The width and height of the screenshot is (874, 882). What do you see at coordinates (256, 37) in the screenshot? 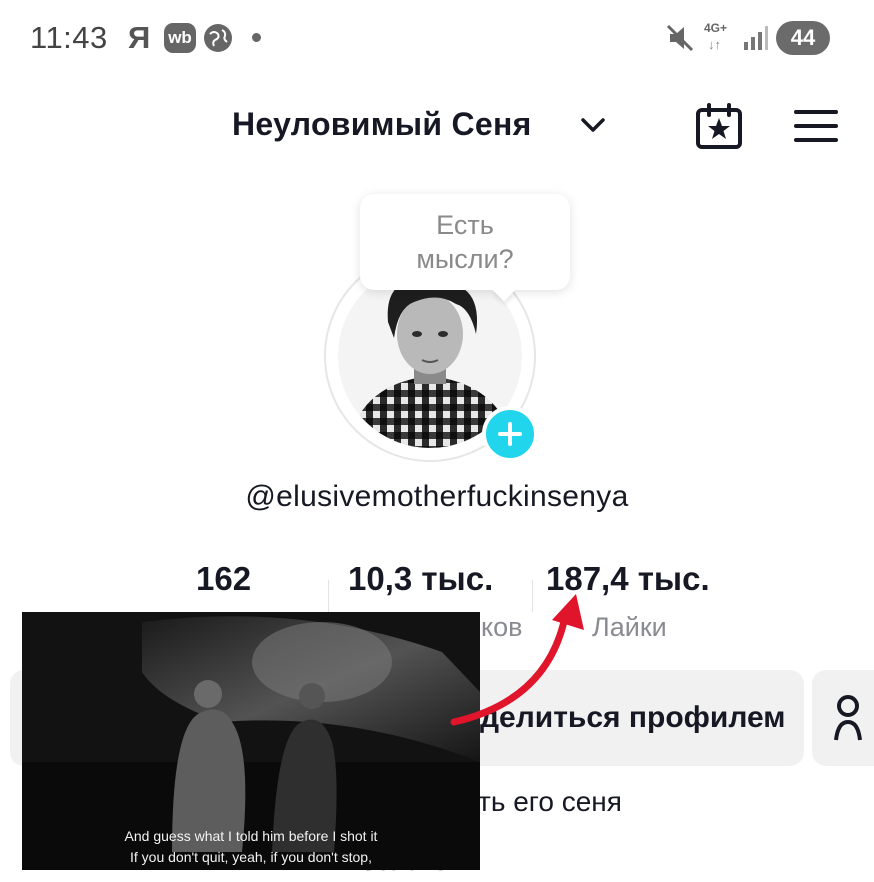
I see `notification-dot` at bounding box center [256, 37].